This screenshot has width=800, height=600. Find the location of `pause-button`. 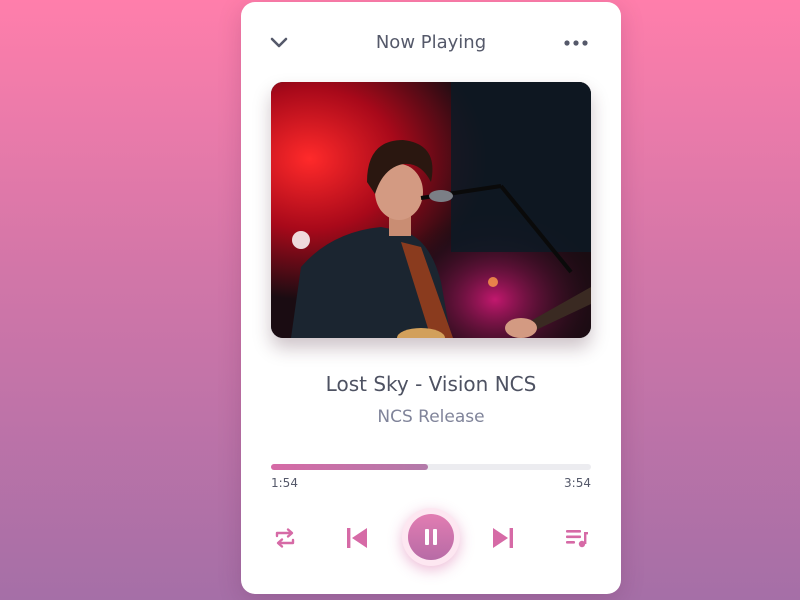

pause-button is located at coordinates (431, 537).